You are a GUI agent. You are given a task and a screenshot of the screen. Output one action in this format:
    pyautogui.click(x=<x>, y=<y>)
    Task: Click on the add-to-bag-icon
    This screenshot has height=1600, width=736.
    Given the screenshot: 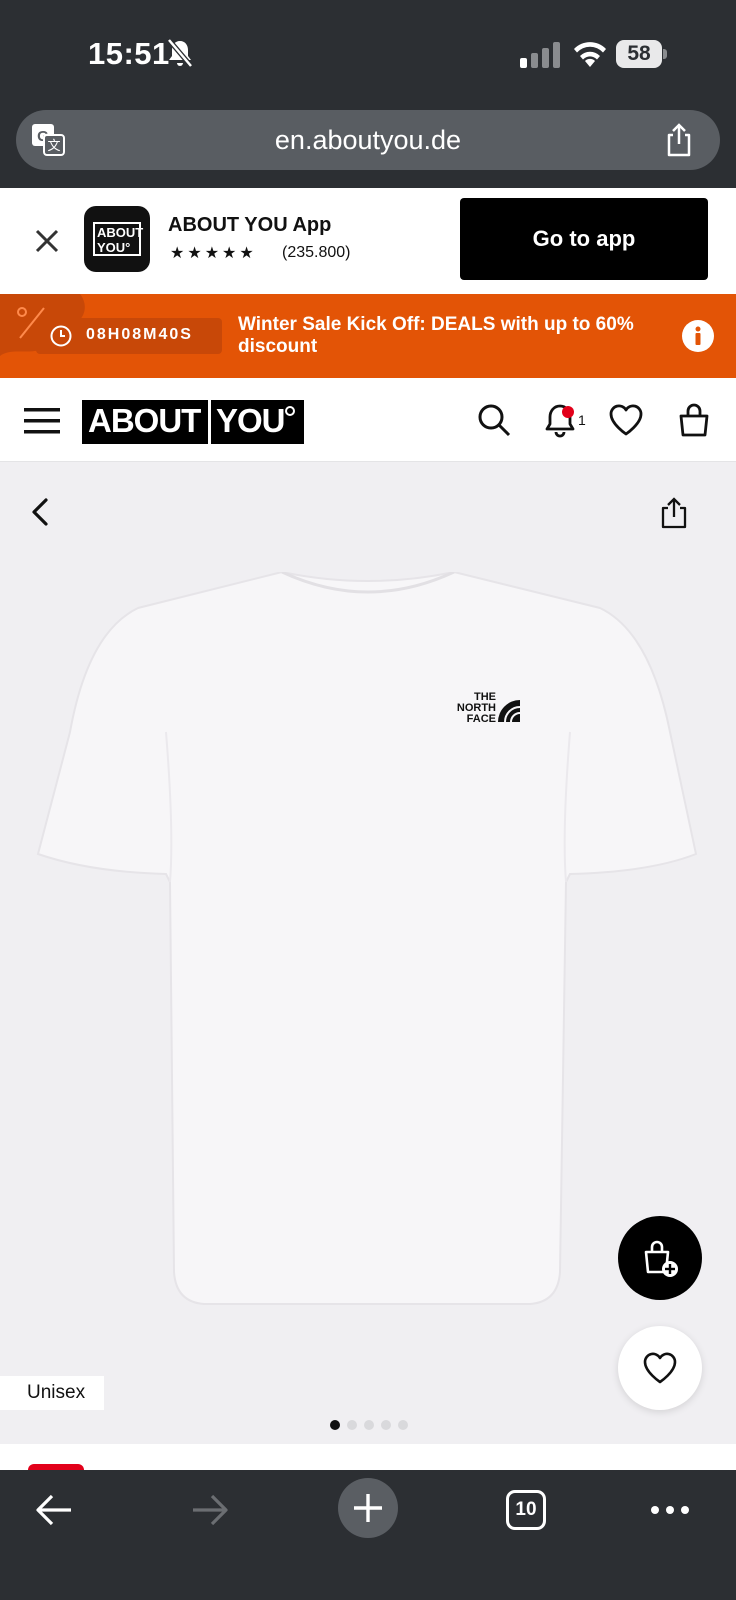 What is the action you would take?
    pyautogui.click(x=661, y=1258)
    